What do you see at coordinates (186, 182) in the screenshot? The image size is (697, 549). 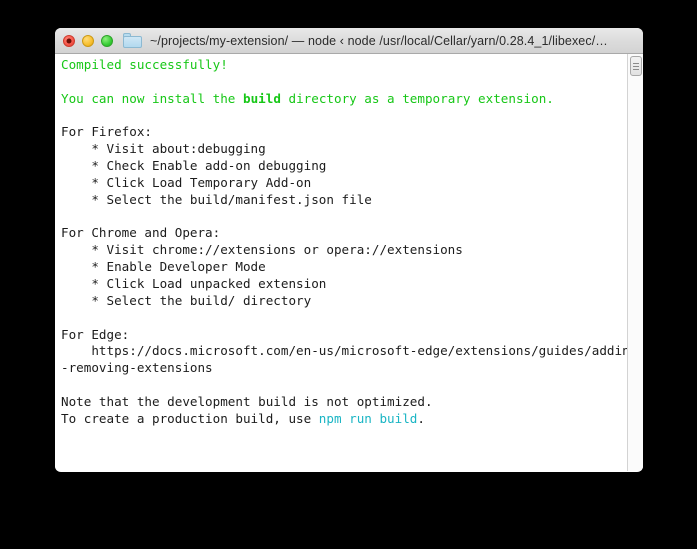 I see `terminal-line: * Click Load Temporary Add-on` at bounding box center [186, 182].